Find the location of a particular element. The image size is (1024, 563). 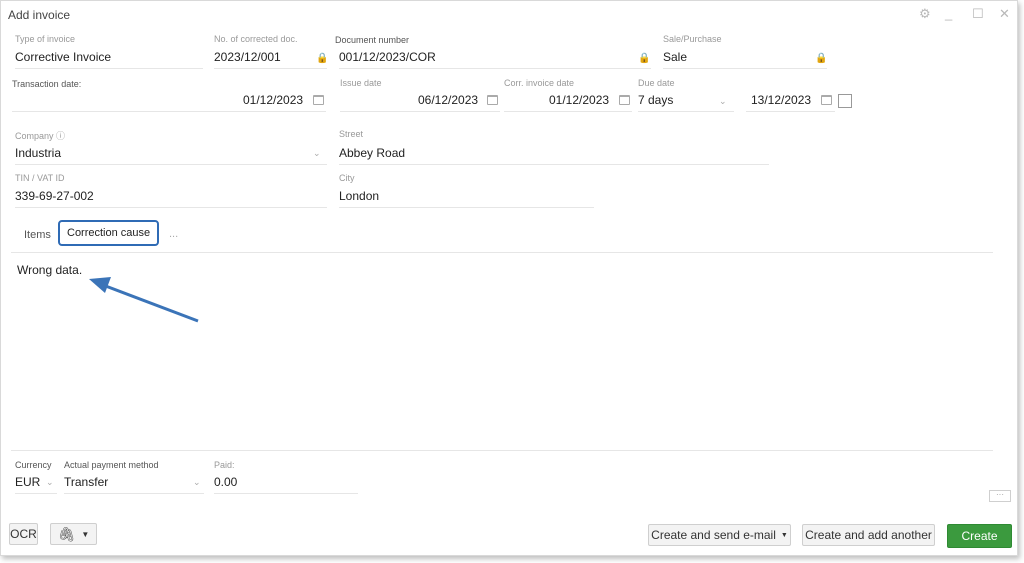

currency-select: EUR is located at coordinates (27, 482).